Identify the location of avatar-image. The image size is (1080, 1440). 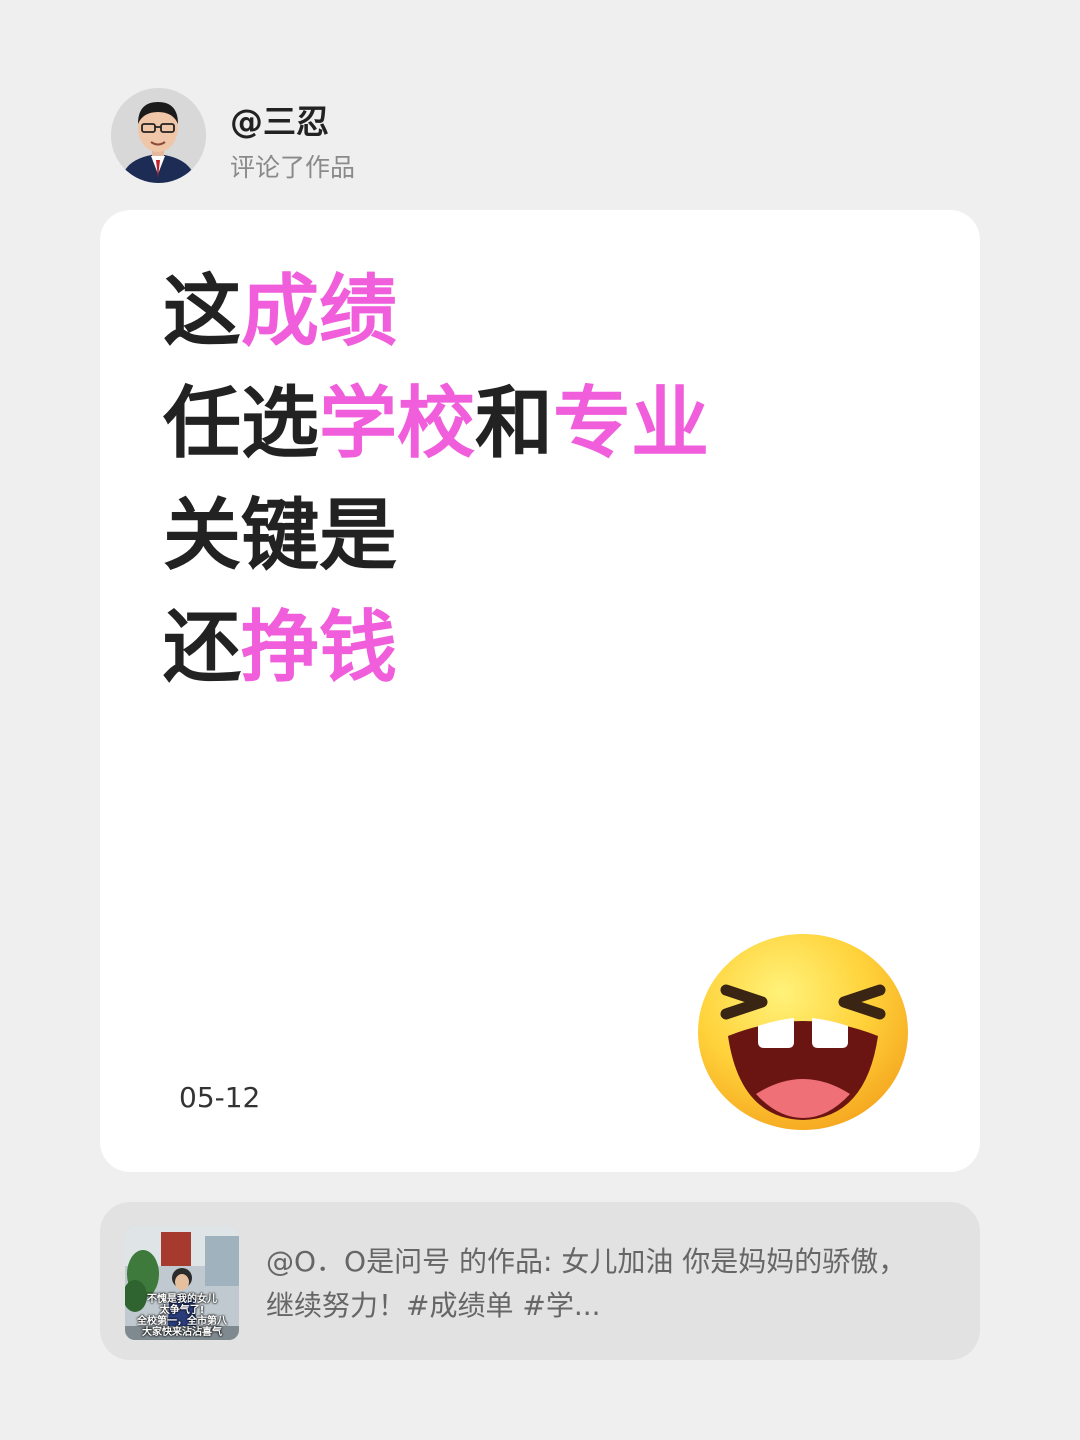
(158, 135).